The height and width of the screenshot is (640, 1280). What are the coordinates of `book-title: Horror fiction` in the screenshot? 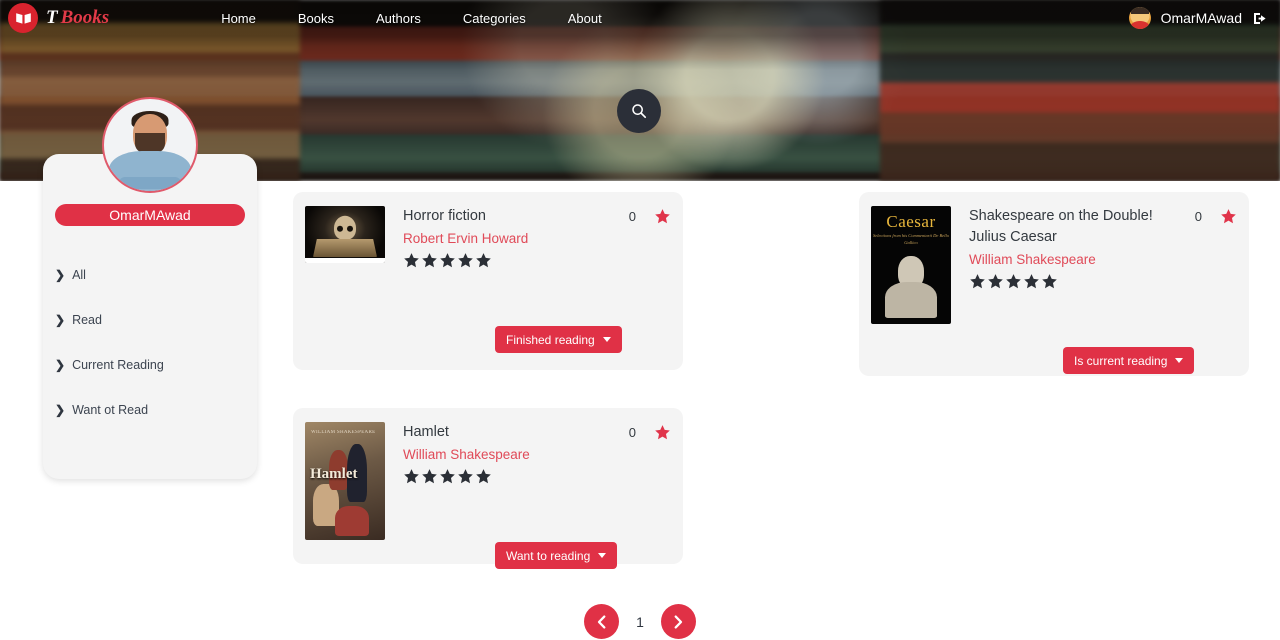 It's located at (444, 216).